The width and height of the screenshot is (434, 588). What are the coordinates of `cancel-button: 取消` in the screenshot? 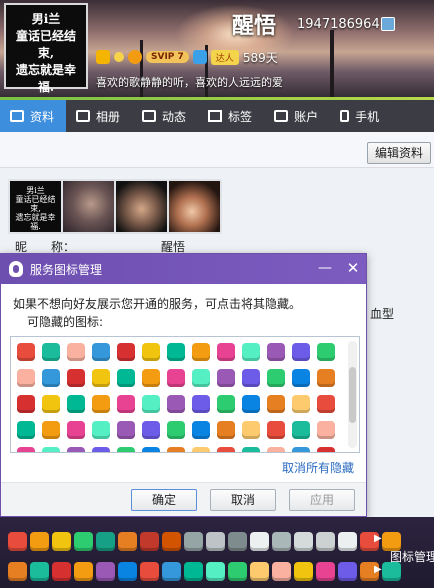 It's located at (243, 500).